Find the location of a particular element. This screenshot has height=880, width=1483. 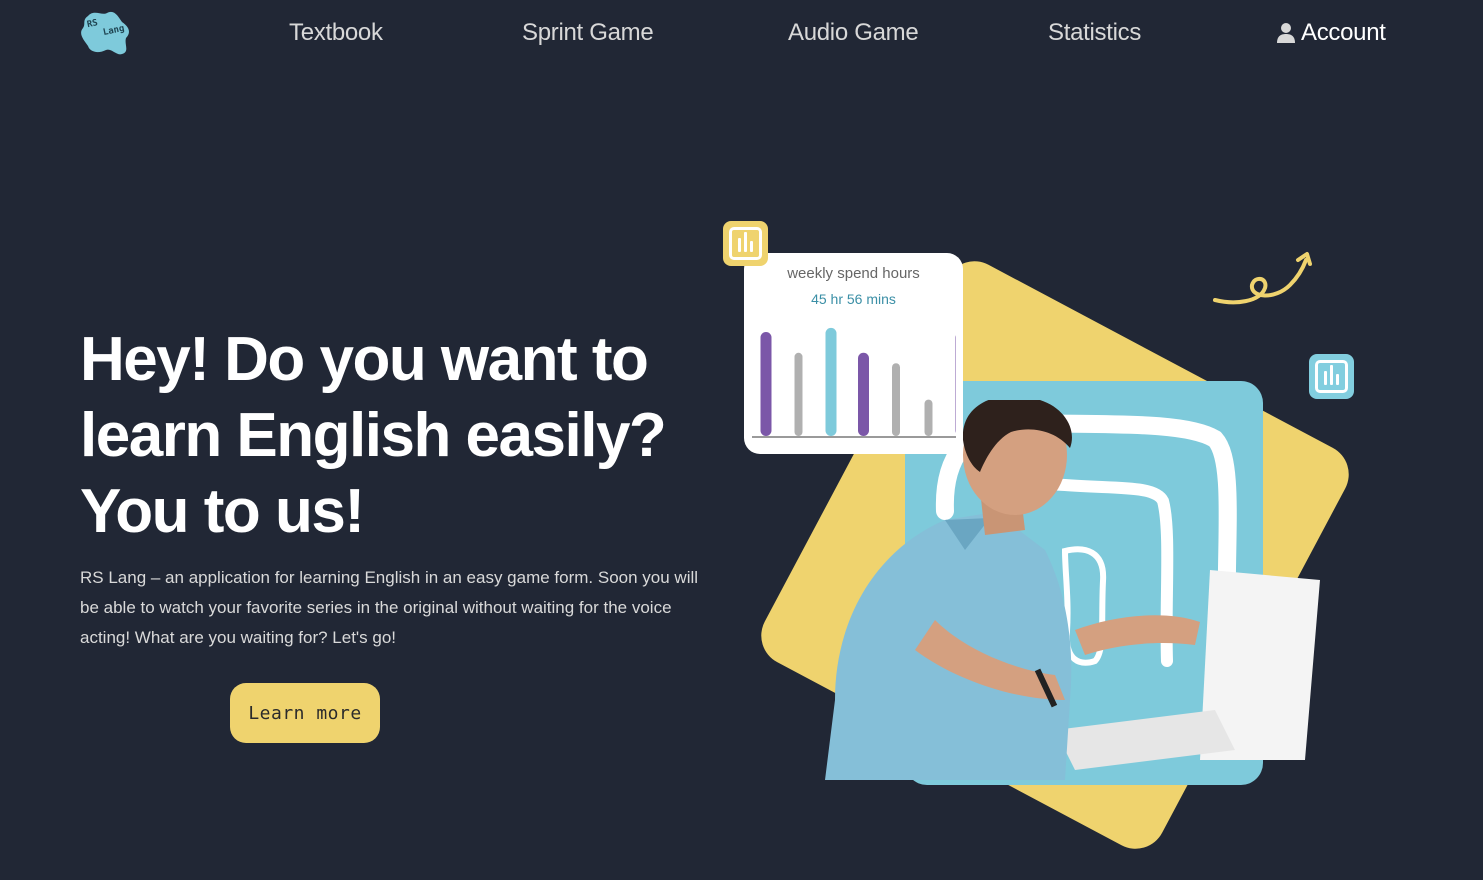

weekly-stats-card: weekly spend hours 45 hr 56 mins is located at coordinates (853, 353).